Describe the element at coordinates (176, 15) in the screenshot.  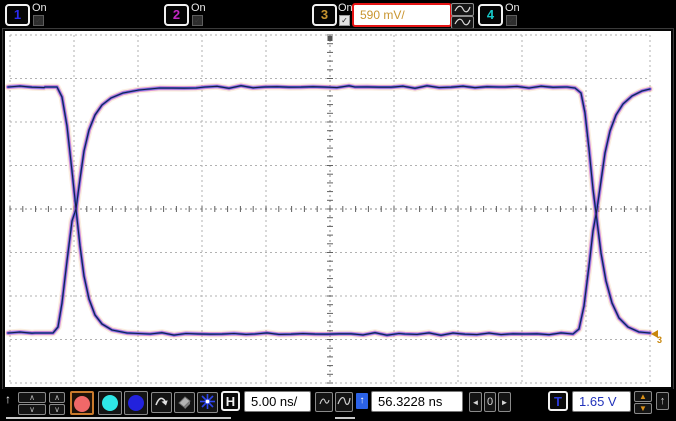
I see `channel-2-button: 2` at that location.